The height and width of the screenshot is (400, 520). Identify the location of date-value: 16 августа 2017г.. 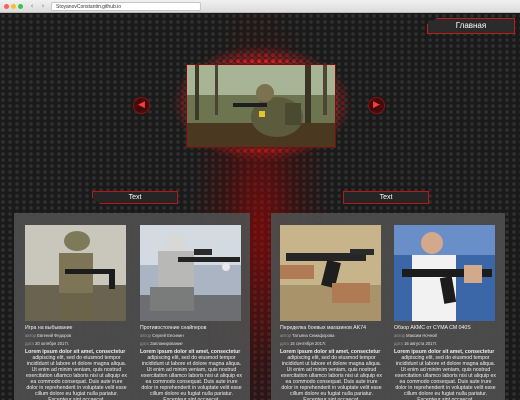
(420, 343).